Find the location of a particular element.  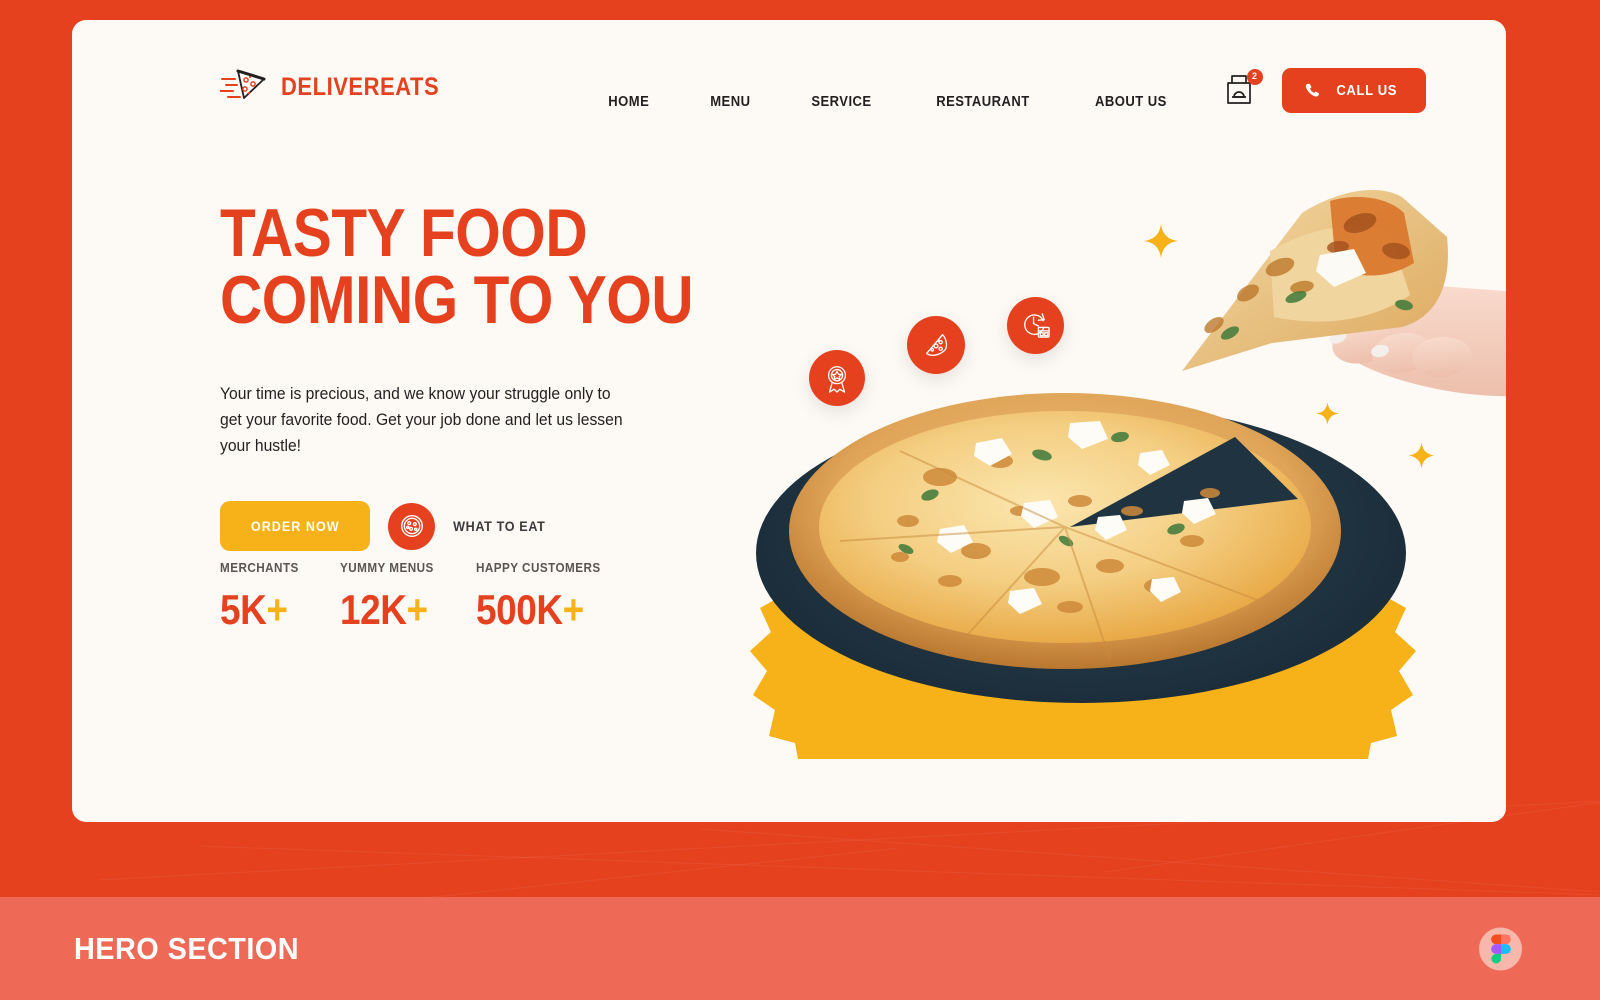

what-to-eat-button: WHAT TO EAT is located at coordinates (469, 526).